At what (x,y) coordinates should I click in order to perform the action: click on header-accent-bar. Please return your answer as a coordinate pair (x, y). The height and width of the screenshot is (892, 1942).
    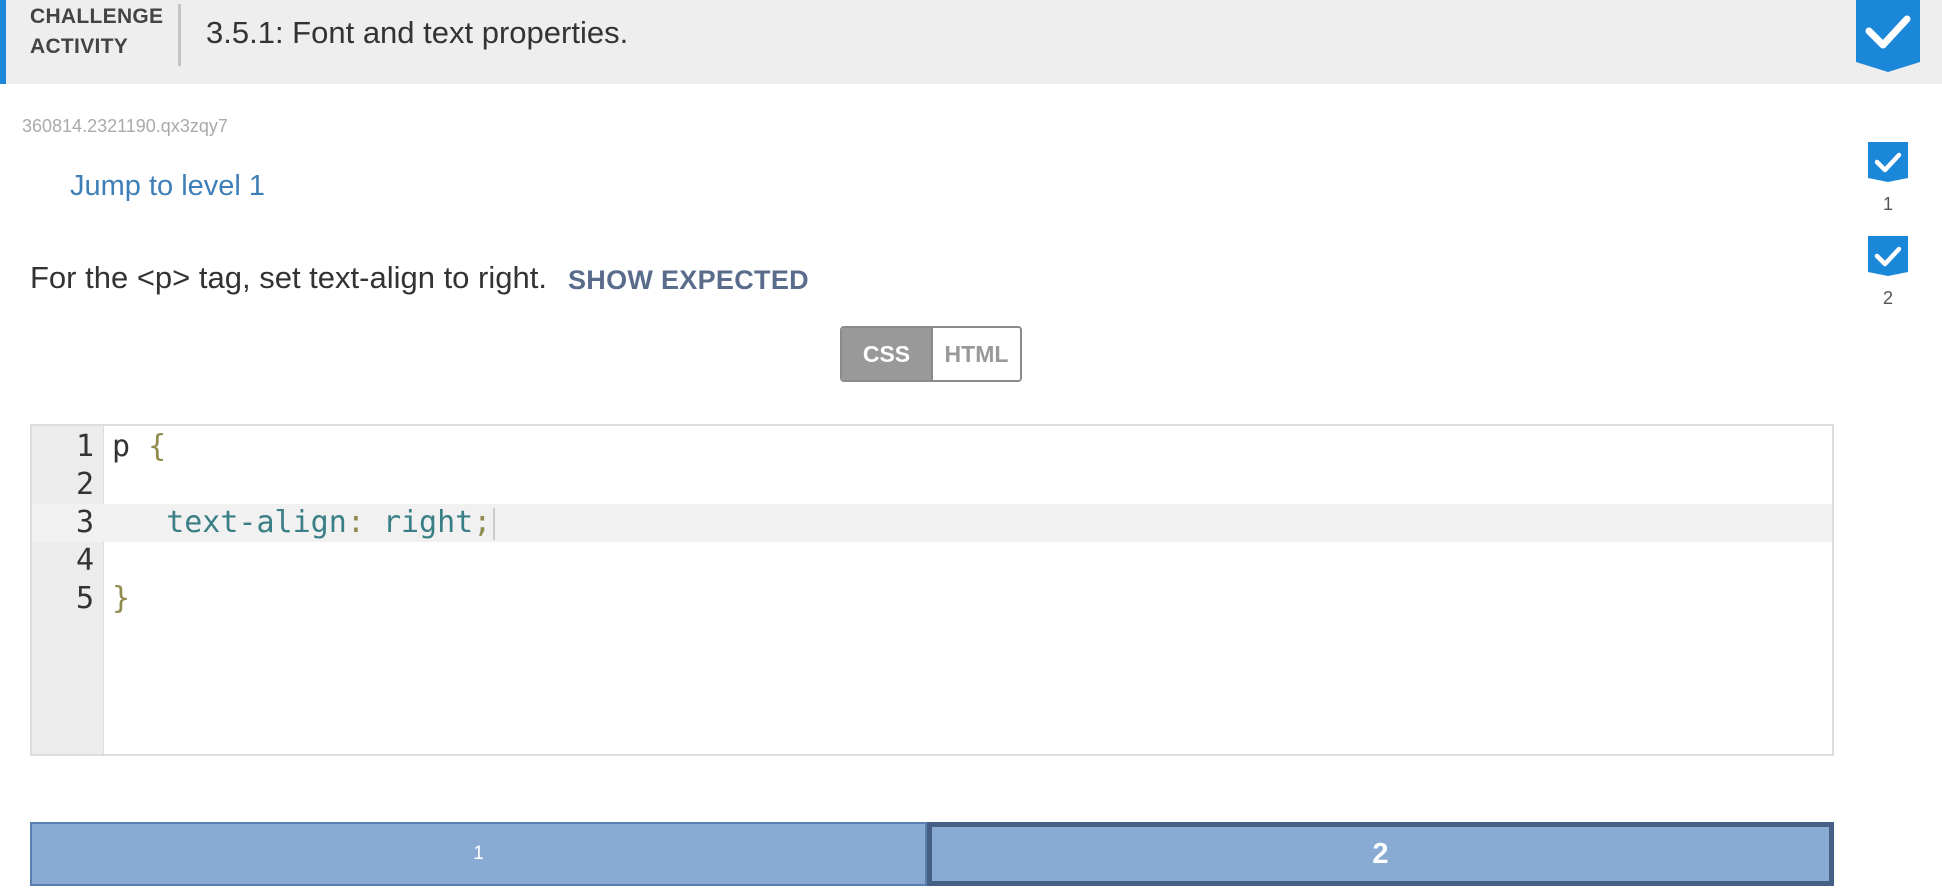
    Looking at the image, I should click on (3, 42).